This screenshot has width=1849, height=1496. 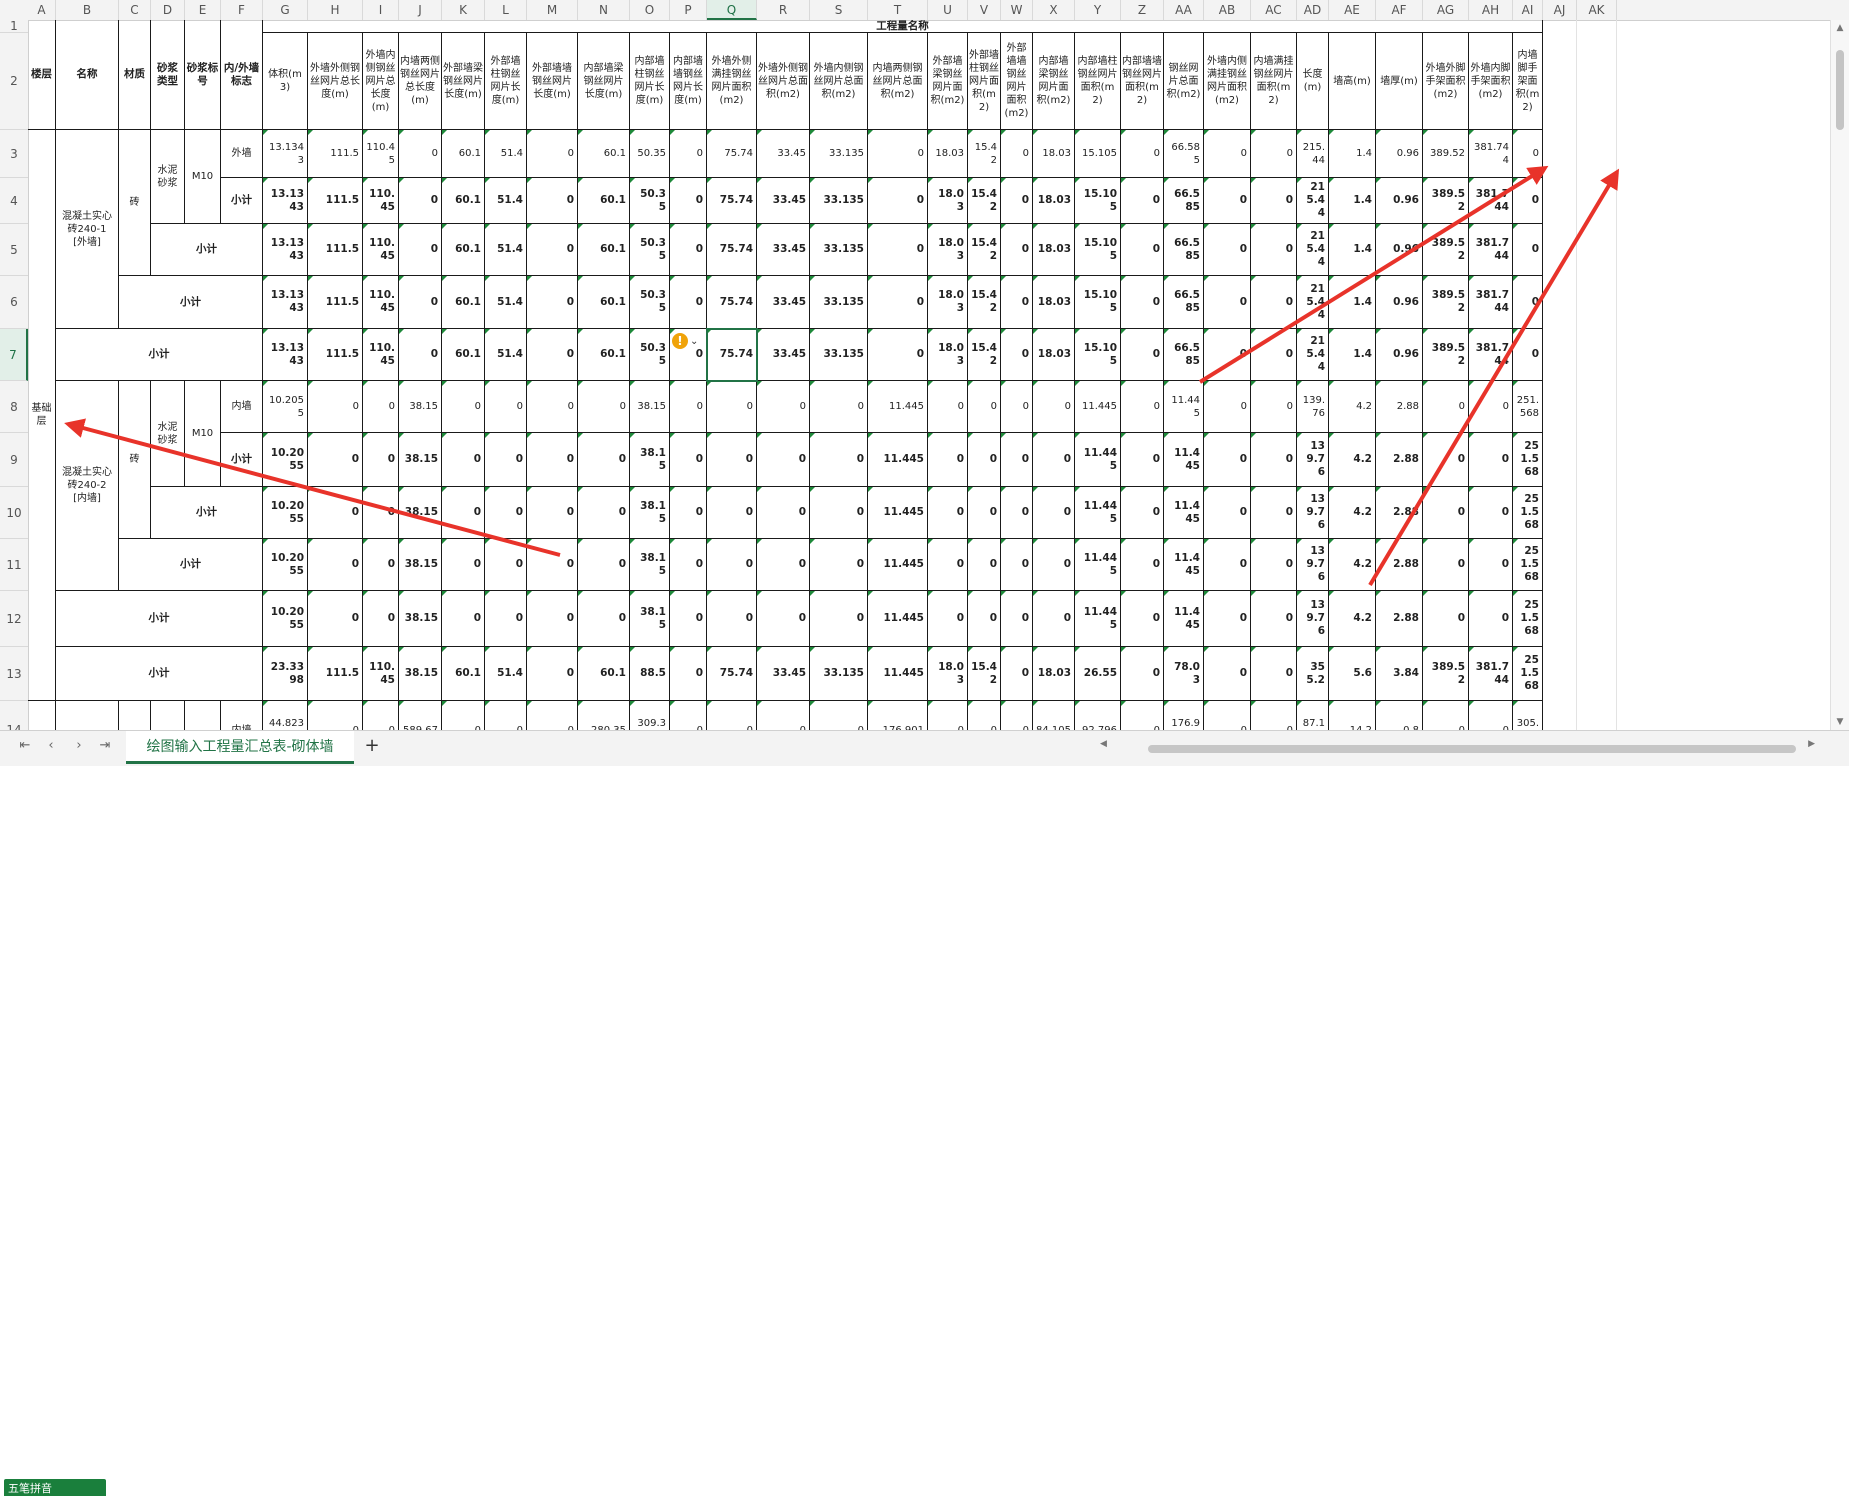 I want to click on header-o: 内部墙柱钢丝网片长度(m), so click(x=650, y=81).